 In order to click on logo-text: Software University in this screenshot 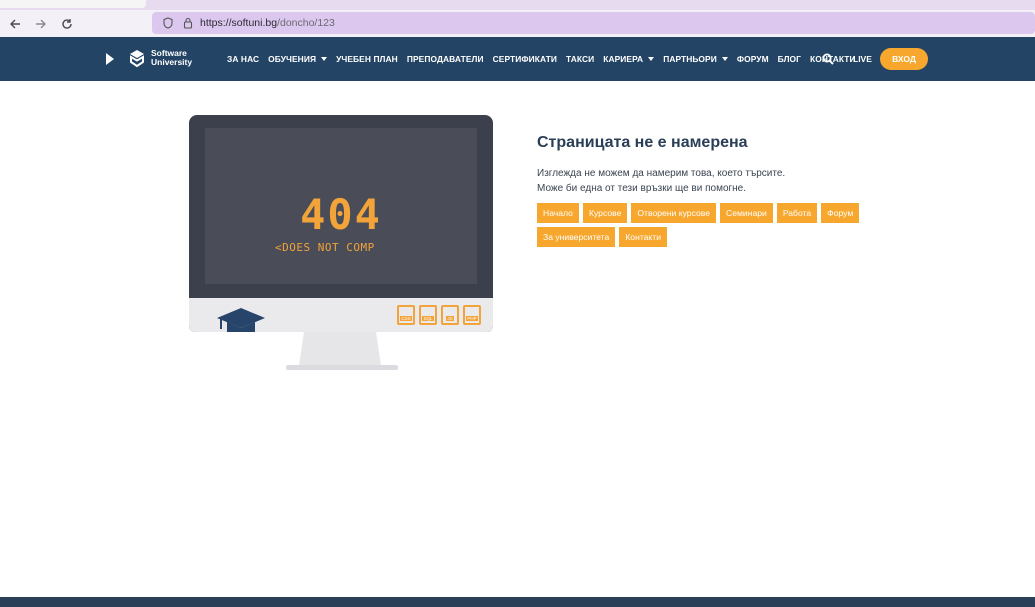, I will do `click(171, 58)`.